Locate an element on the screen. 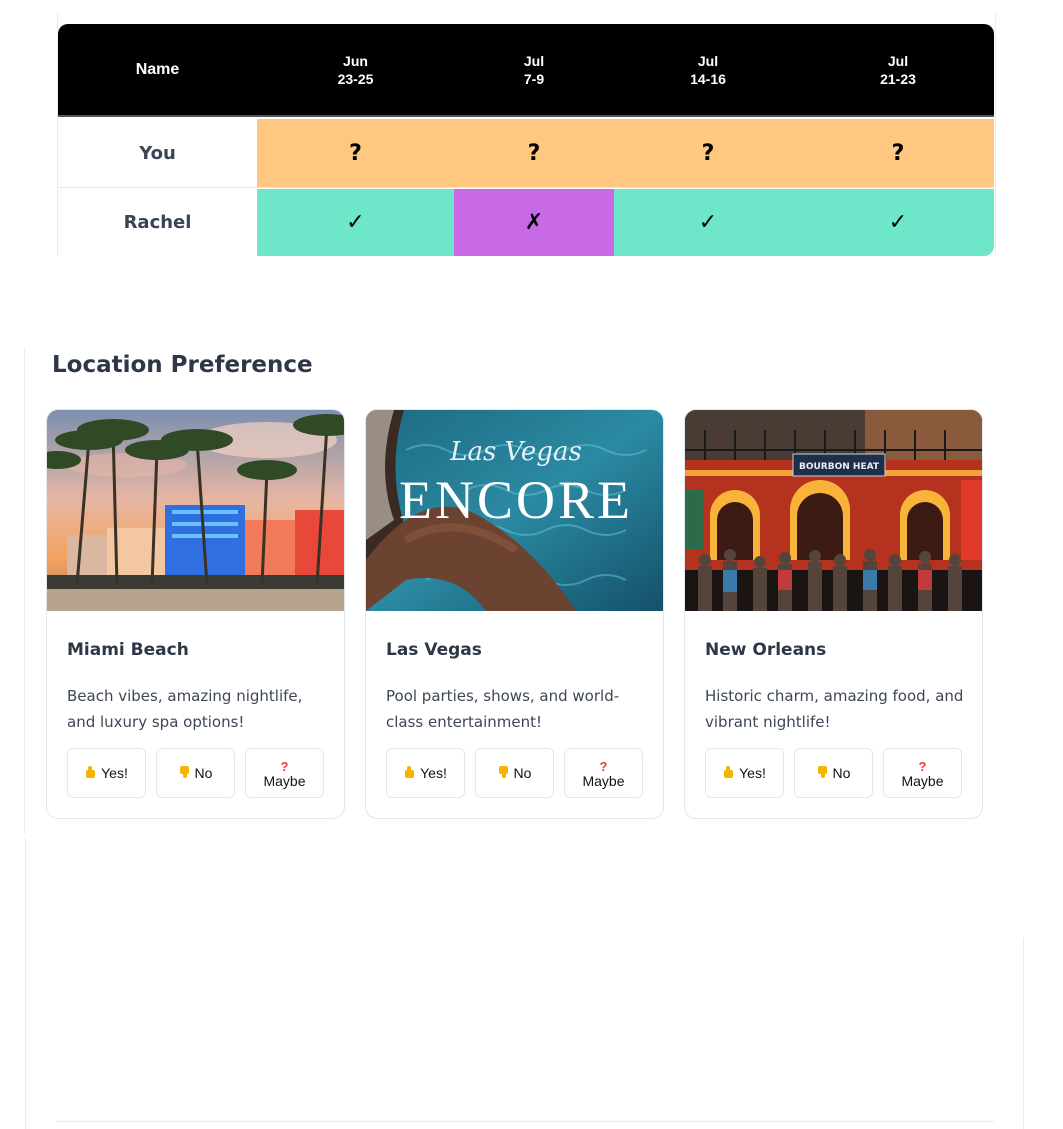 The height and width of the screenshot is (1129, 1063). header-name: Name is located at coordinates (157, 69).